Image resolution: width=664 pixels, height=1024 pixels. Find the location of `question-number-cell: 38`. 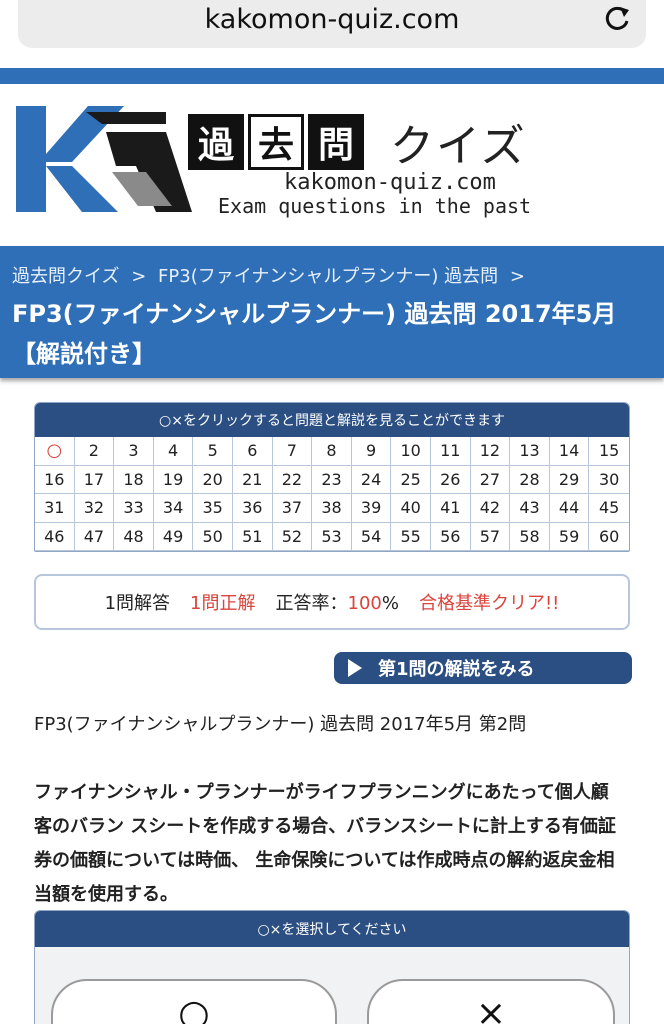

question-number-cell: 38 is located at coordinates (332, 508).